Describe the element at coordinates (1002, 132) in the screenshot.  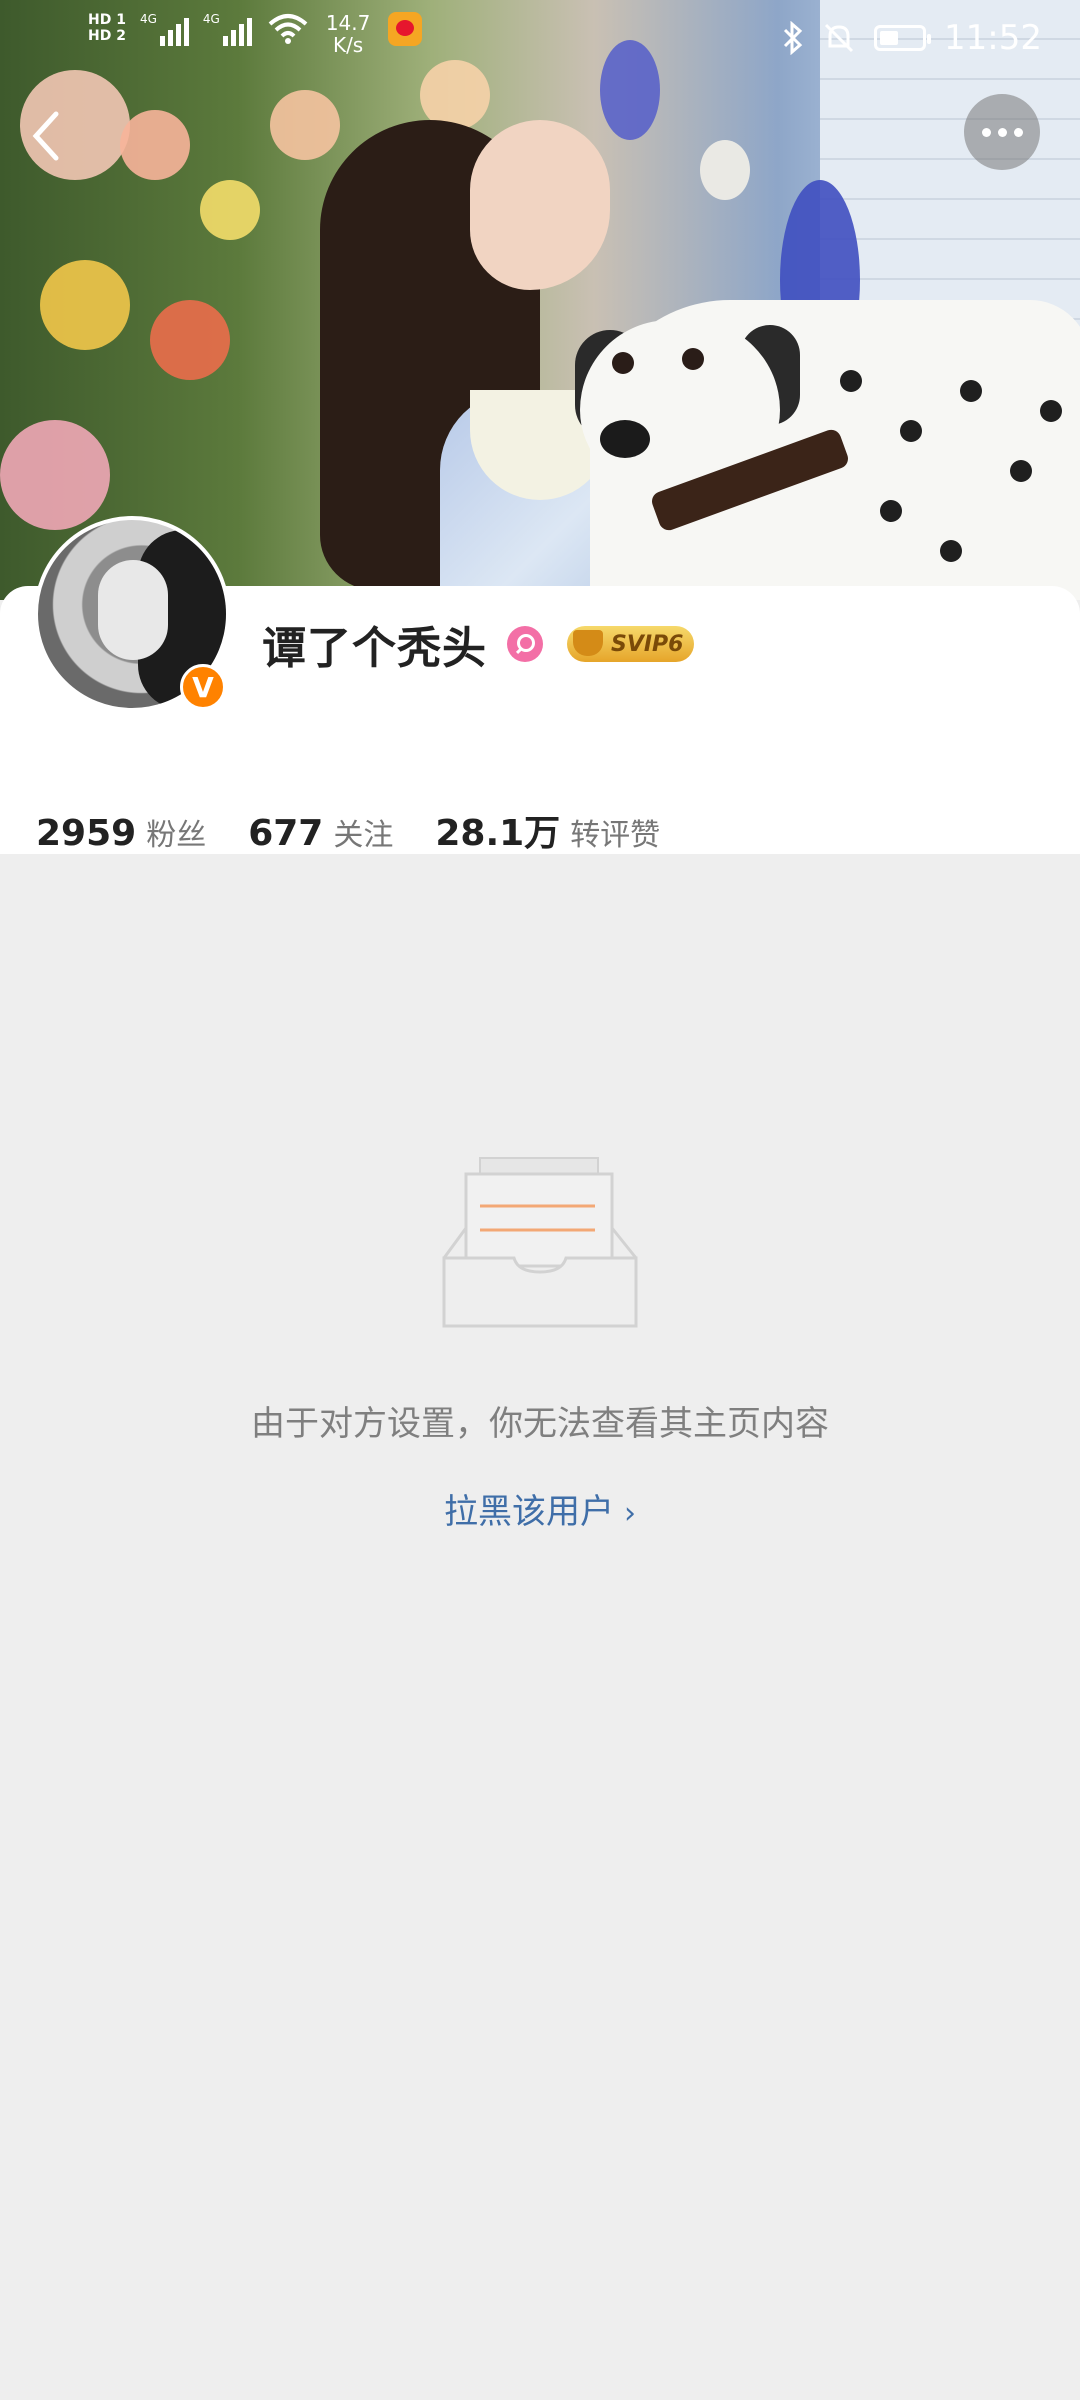
I see `more-options-button` at that location.